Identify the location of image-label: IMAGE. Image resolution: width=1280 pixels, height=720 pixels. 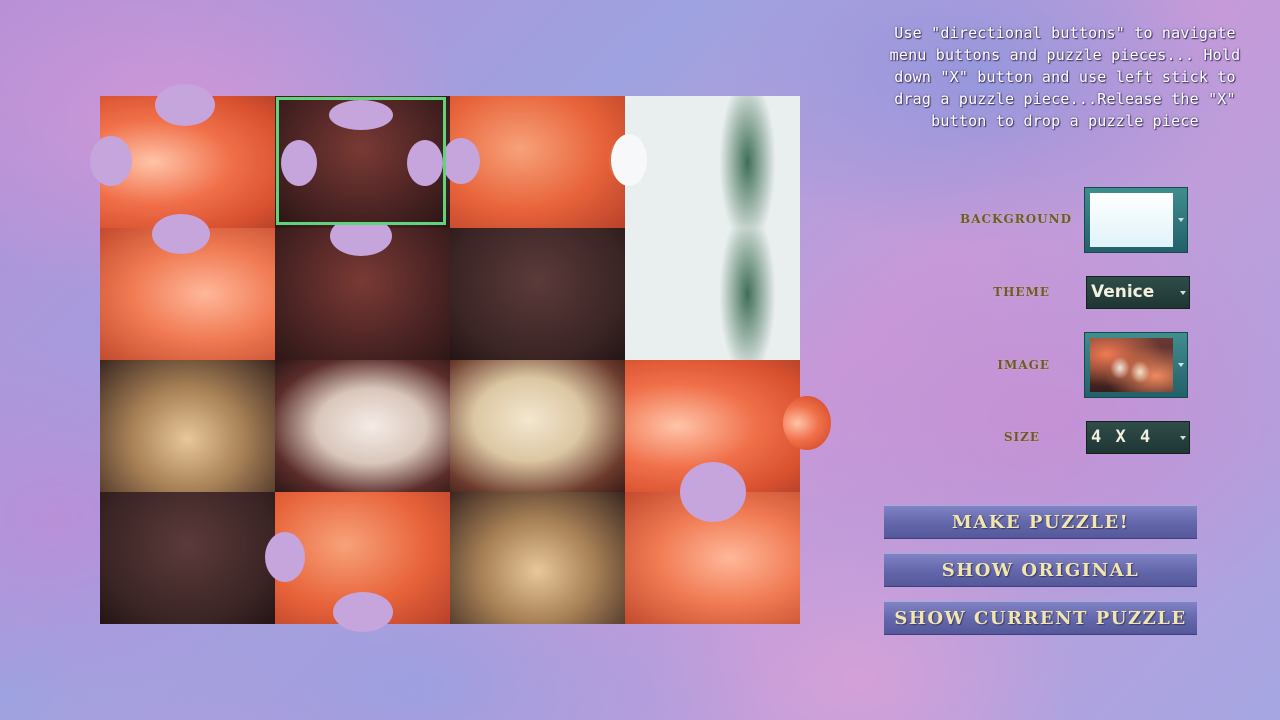
(1023, 365).